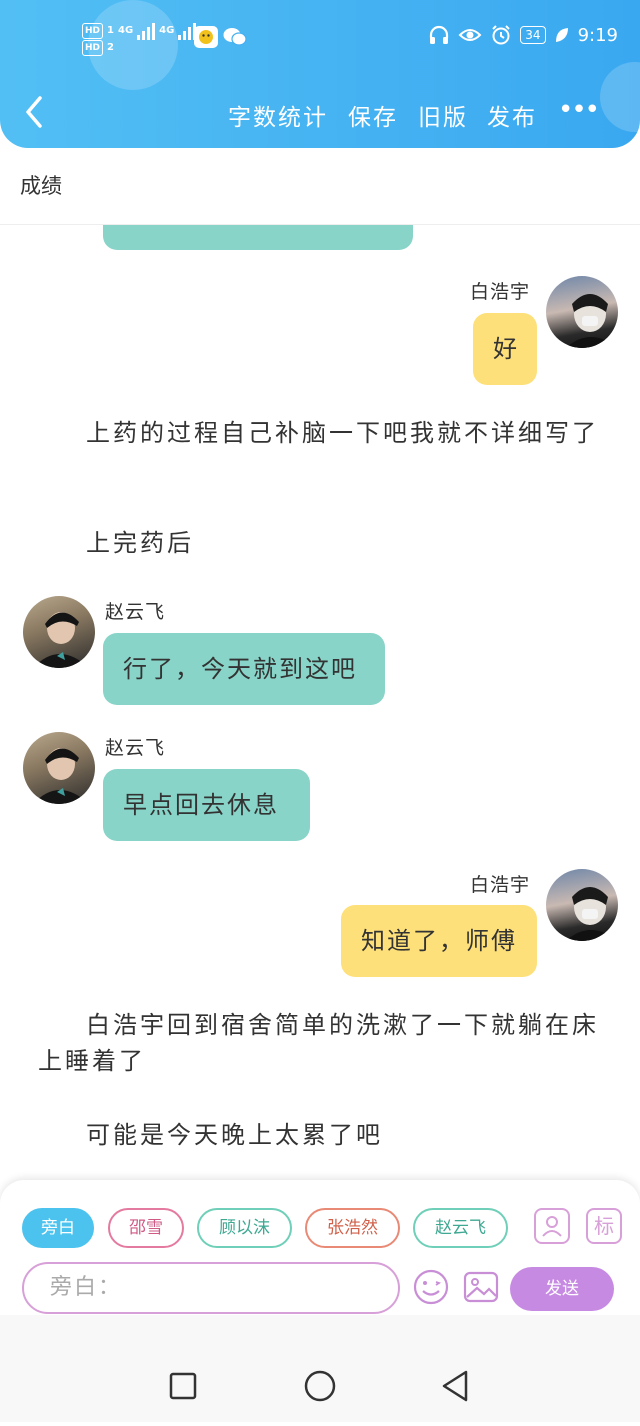 This screenshot has height=1426, width=640. Describe the element at coordinates (456, 1368) in the screenshot. I see `back-nav-button` at that location.